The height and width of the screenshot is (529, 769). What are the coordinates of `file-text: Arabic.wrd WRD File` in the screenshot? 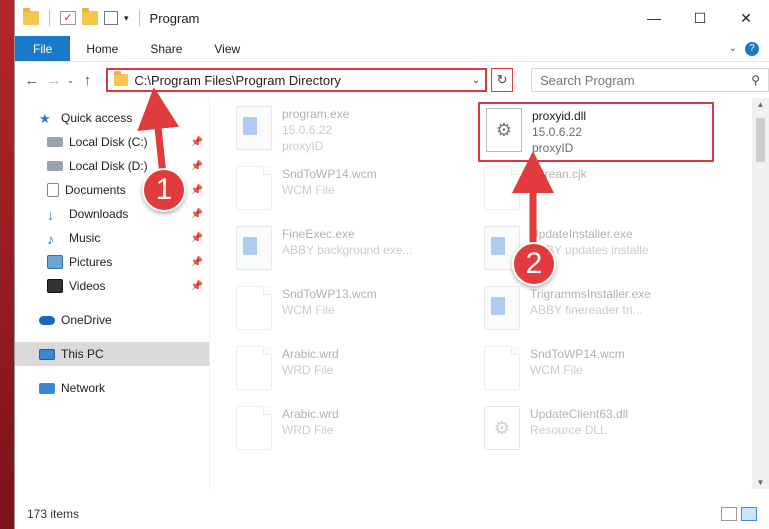 It's located at (310, 422).